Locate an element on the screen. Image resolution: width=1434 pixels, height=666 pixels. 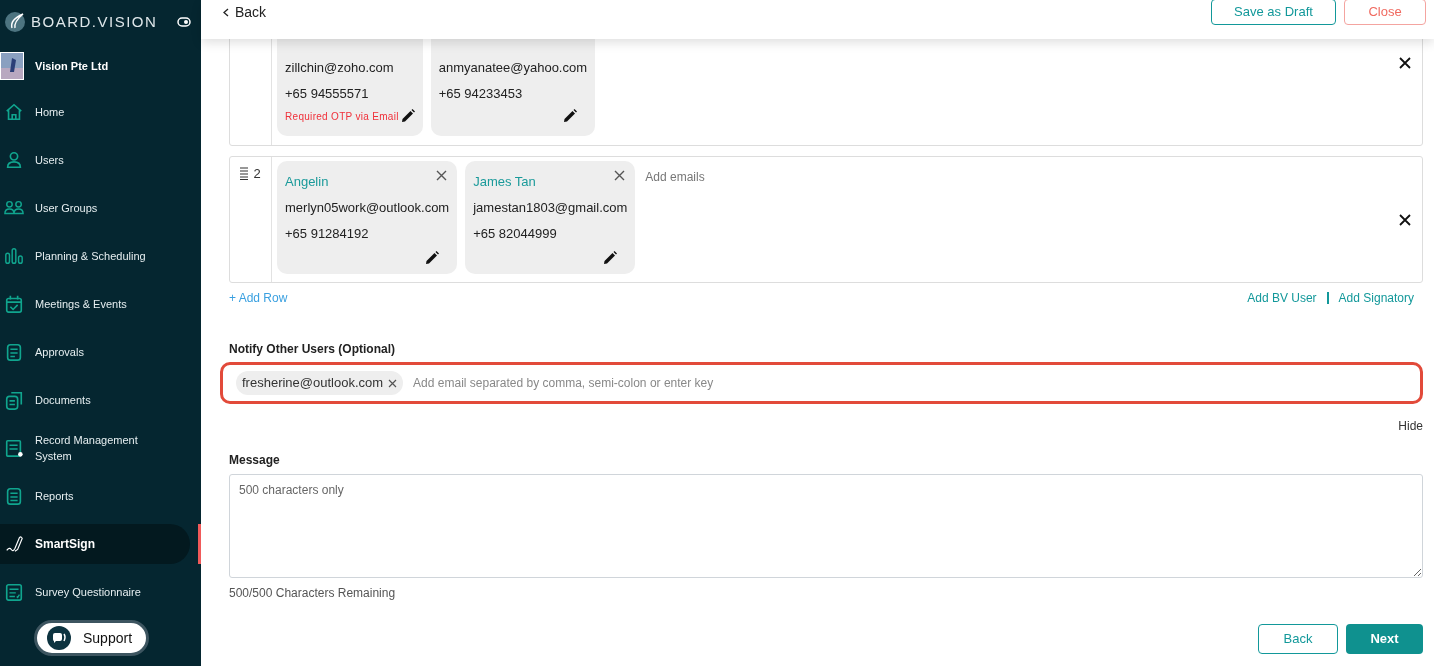
notify-label: Notify Other Users (Optional) is located at coordinates (312, 349).